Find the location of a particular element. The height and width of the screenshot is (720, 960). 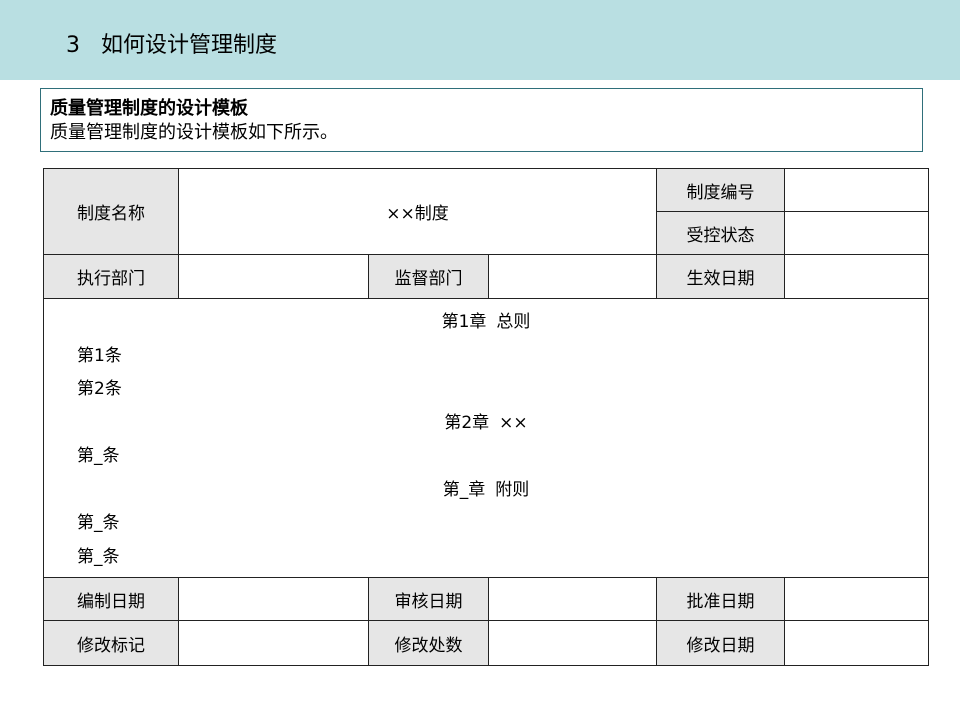

approve-date-label: 批准日期 is located at coordinates (720, 599).